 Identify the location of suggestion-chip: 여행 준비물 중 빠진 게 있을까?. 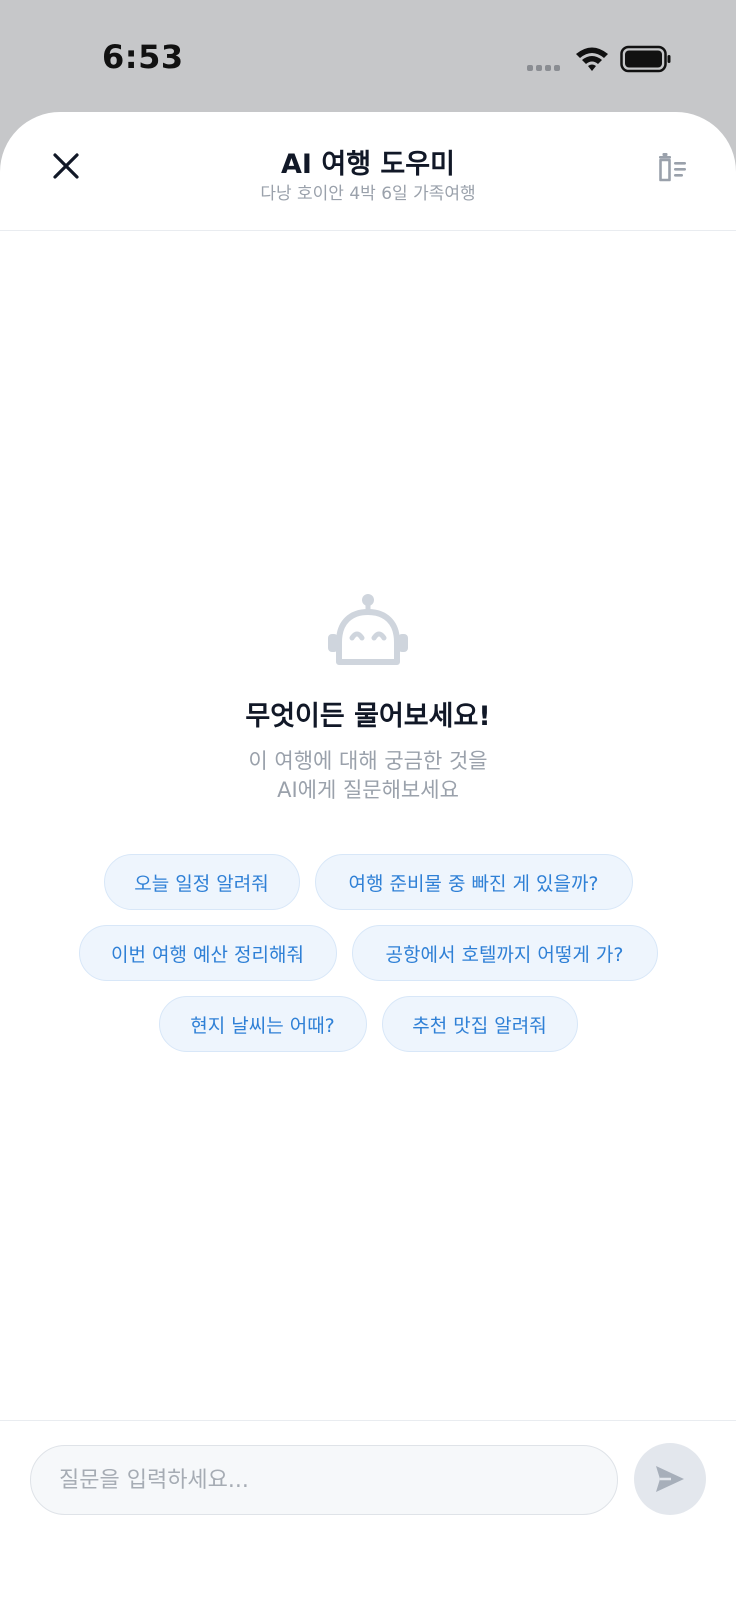
(473, 882).